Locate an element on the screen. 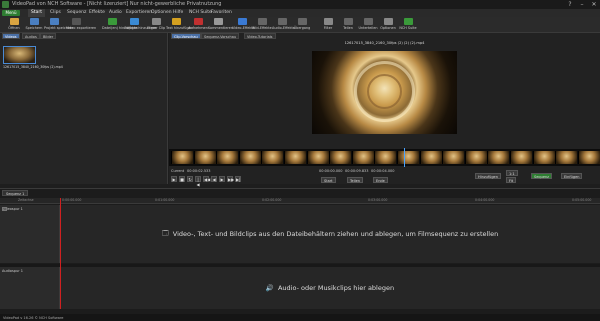 The height and width of the screenshot is (321, 600). bin-tab-bilder: Bilder is located at coordinates (48, 36).